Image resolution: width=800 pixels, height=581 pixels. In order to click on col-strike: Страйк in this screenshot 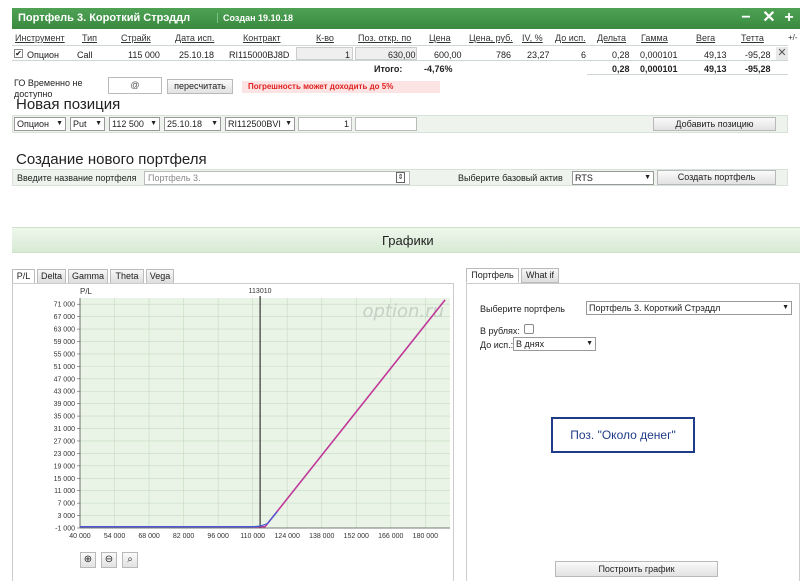, I will do `click(136, 38)`.